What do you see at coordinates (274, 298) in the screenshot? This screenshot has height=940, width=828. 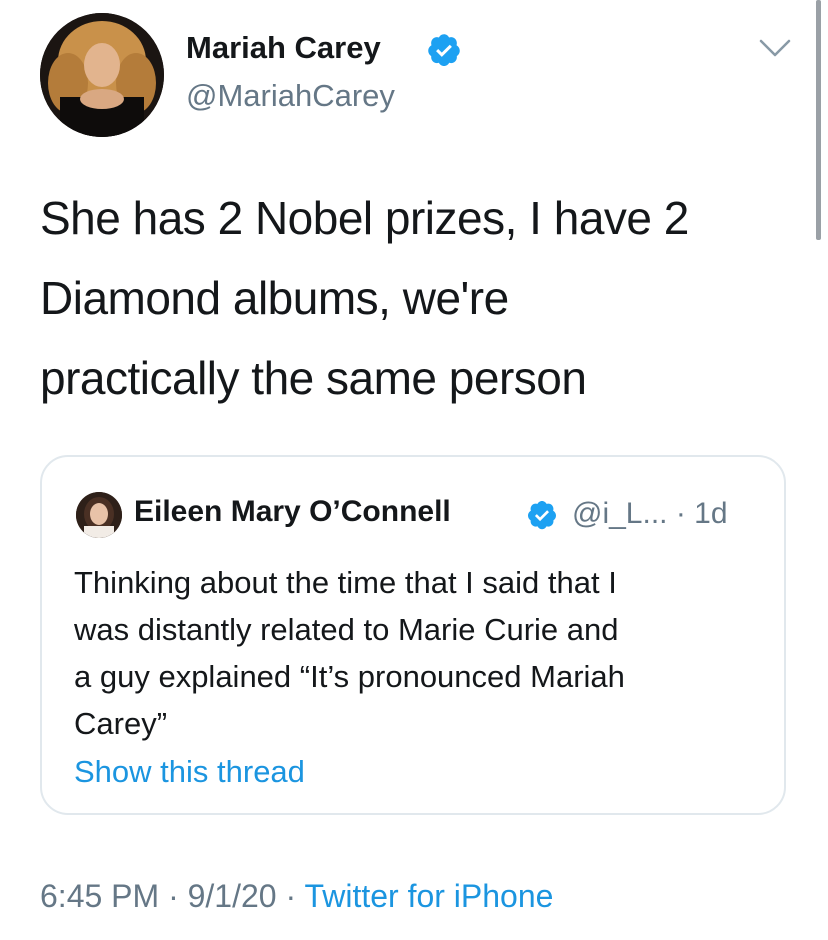 I see `tweet-text-line: Diamond albums, we're` at bounding box center [274, 298].